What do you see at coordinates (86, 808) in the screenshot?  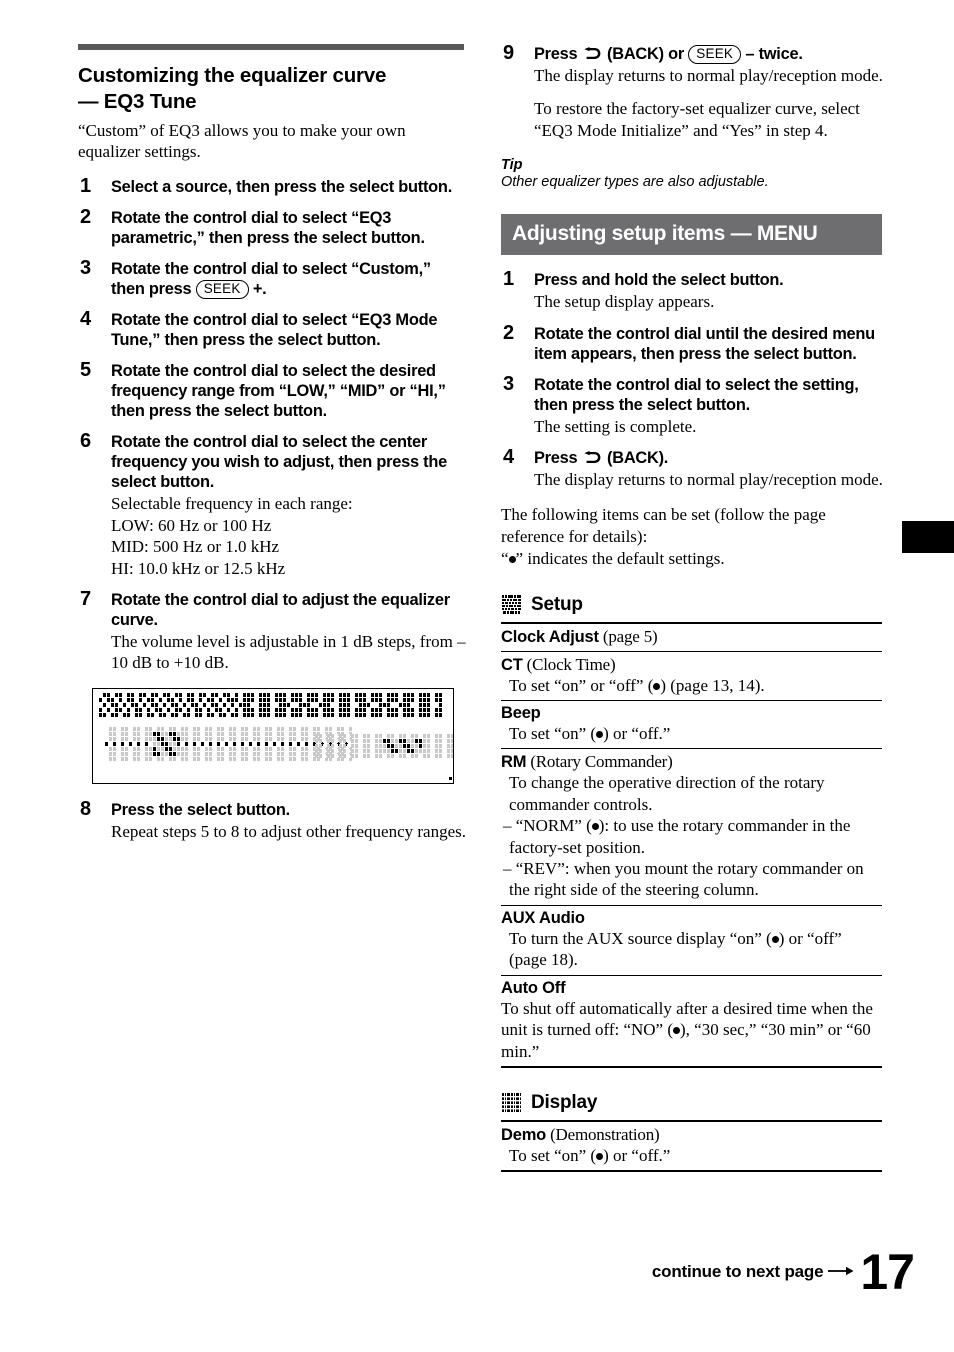 I see `step-number: 8` at bounding box center [86, 808].